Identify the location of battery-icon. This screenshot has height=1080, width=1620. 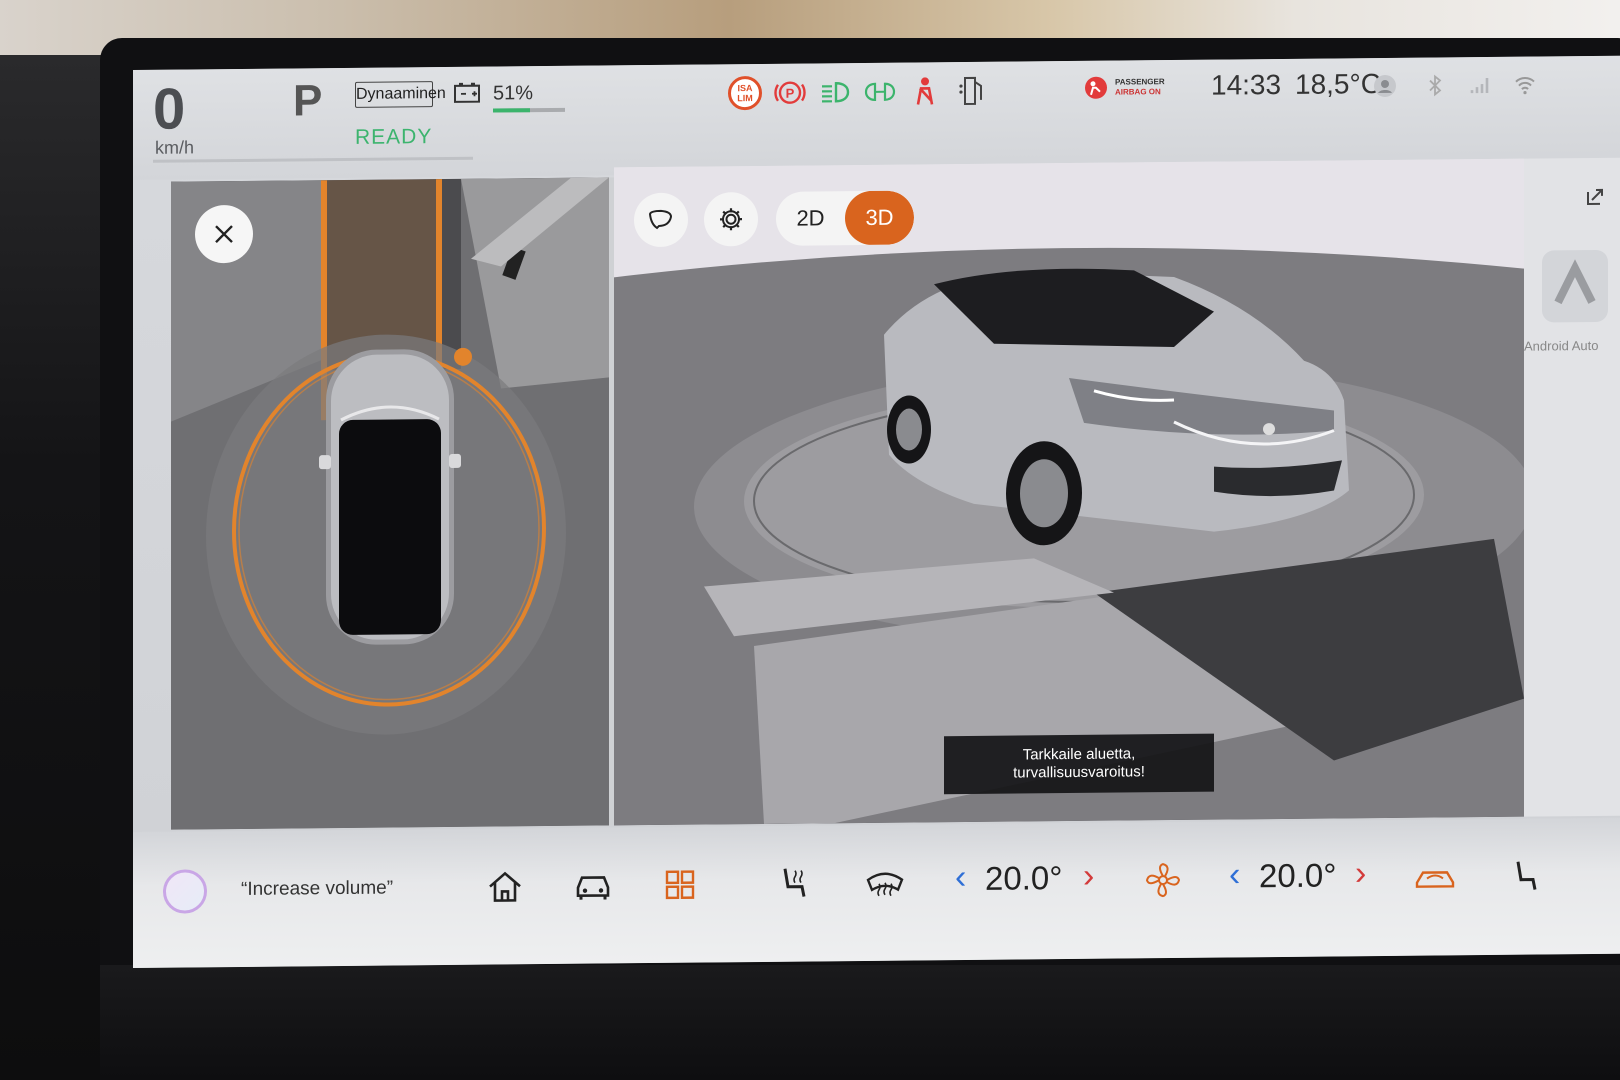
(467, 92).